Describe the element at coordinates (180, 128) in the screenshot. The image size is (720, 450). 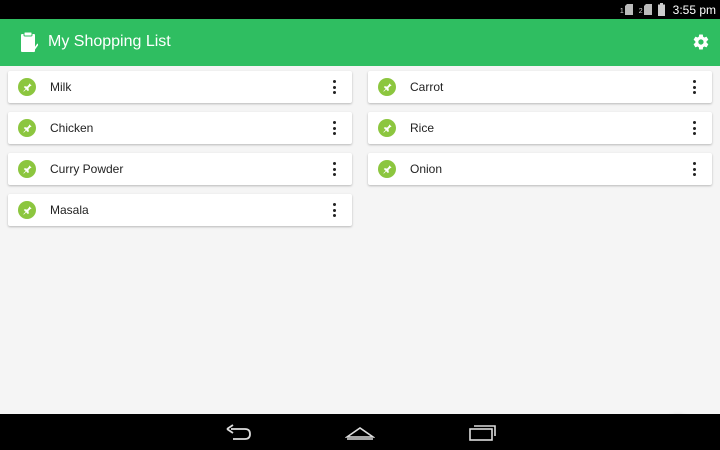
I see `list-item: Chicken` at that location.